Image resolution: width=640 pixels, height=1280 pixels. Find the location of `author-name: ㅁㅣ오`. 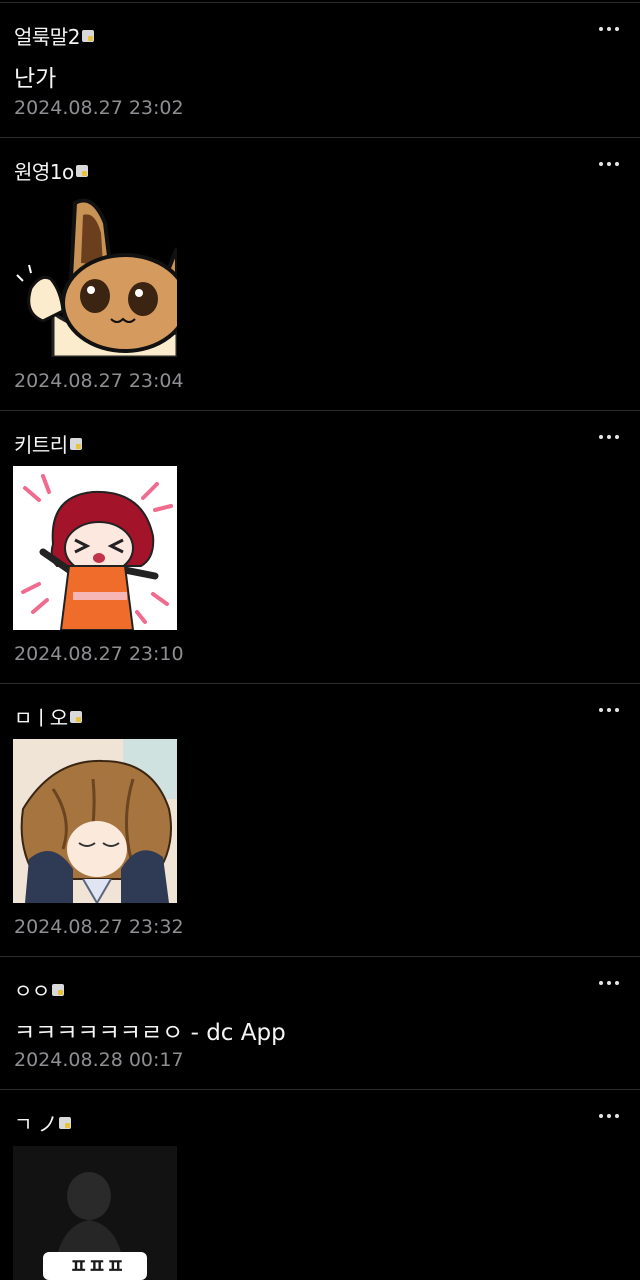

author-name: ㅁㅣ오 is located at coordinates (41, 716).